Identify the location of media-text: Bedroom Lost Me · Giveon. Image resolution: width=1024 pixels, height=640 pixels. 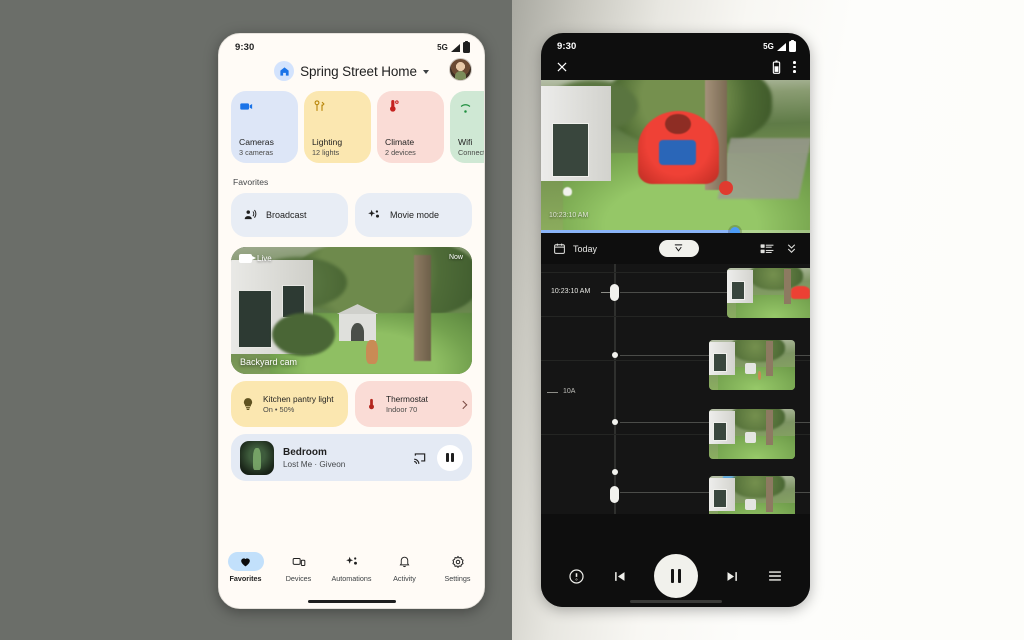
(343, 458).